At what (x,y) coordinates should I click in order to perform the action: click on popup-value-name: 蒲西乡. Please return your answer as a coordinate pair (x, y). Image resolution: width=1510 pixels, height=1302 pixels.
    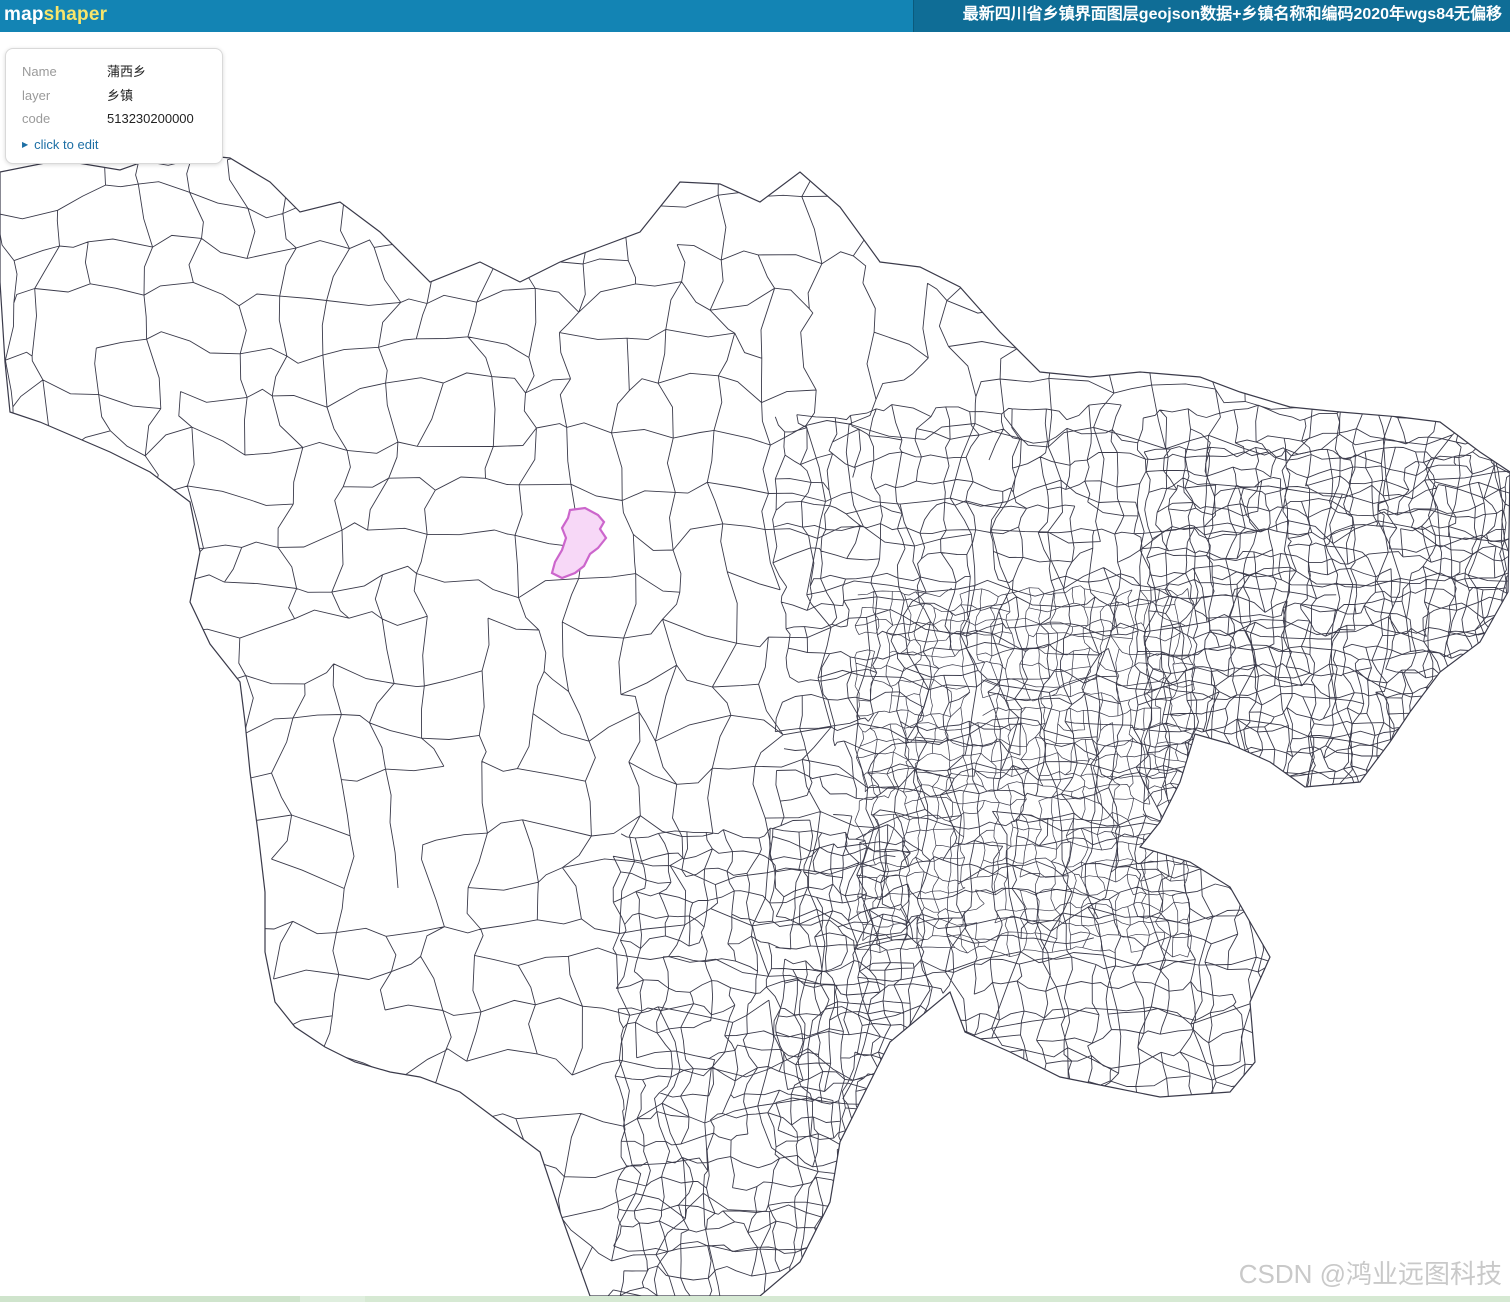
    Looking at the image, I should click on (127, 71).